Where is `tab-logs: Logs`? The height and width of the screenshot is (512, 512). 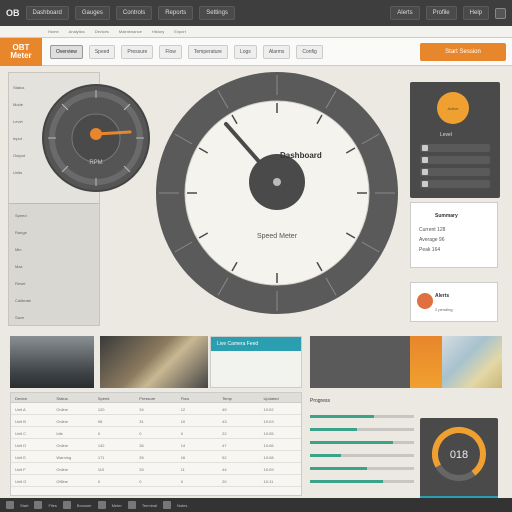
tab-logs: Logs is located at coordinates (245, 51).